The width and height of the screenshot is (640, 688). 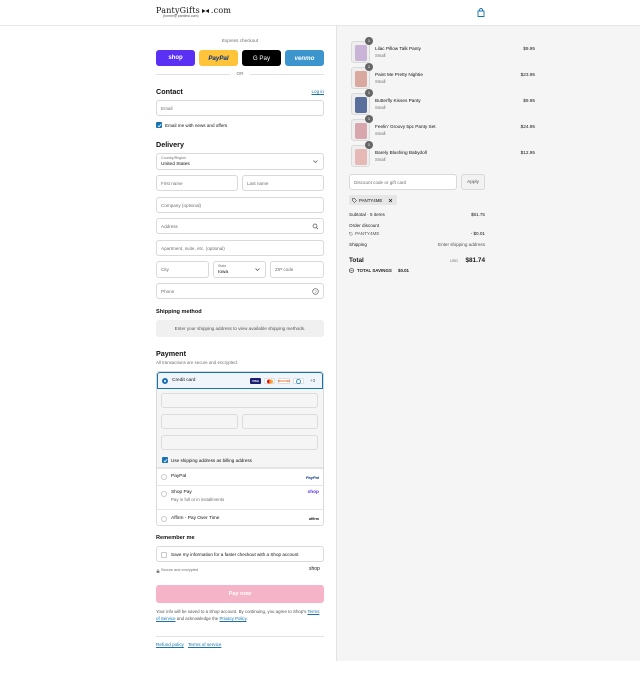 What do you see at coordinates (239, 400) in the screenshot?
I see `card-number-field` at bounding box center [239, 400].